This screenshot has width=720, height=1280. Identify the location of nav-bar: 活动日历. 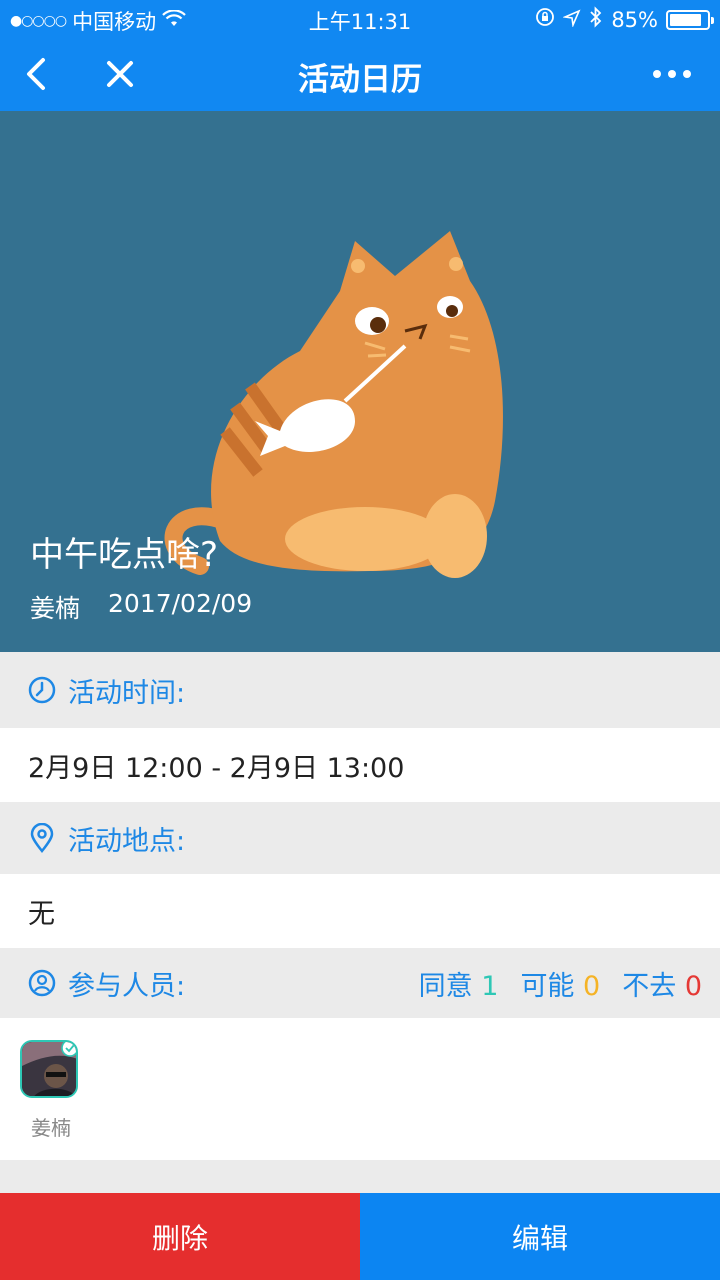
(360, 74).